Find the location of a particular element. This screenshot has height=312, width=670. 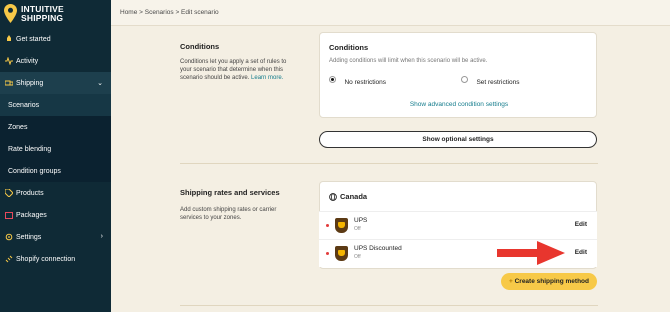

sidebar-item-label: Condition groups is located at coordinates (34, 171).